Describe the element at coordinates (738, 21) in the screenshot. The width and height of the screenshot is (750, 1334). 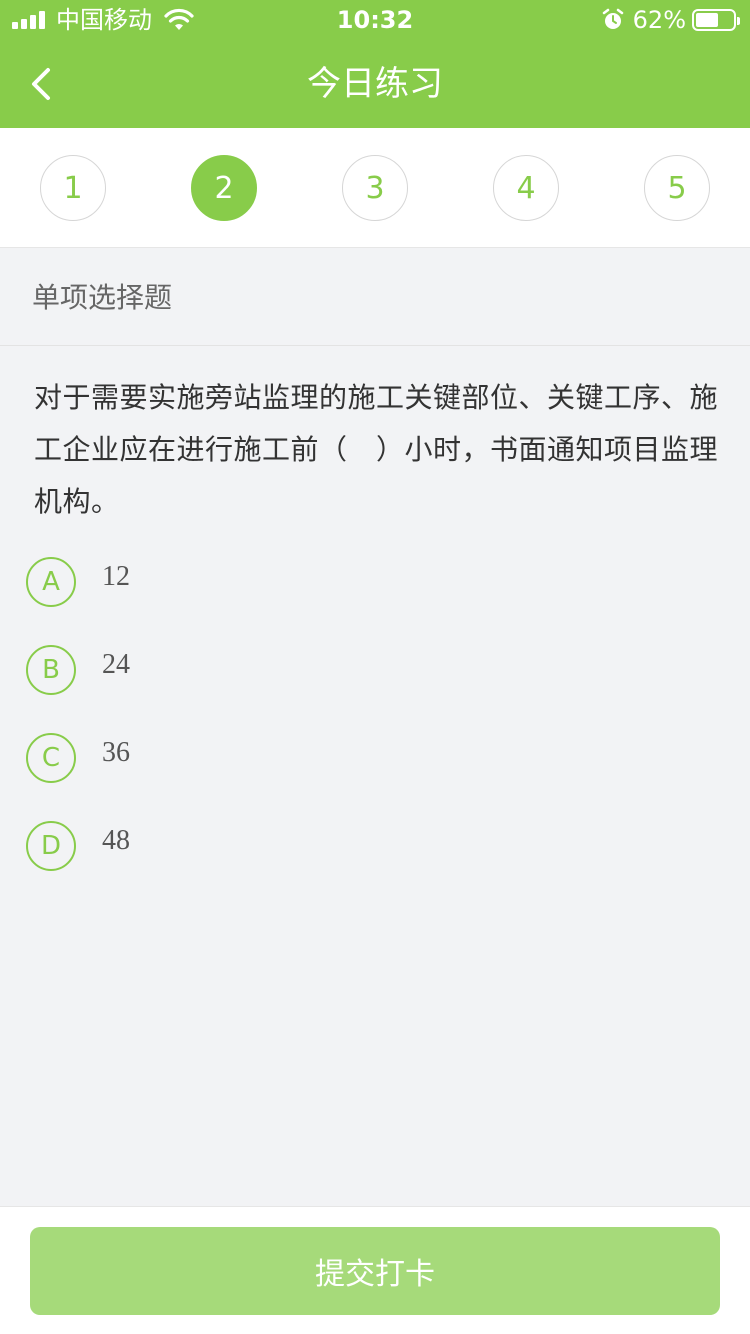
I see `battery-cap` at that location.